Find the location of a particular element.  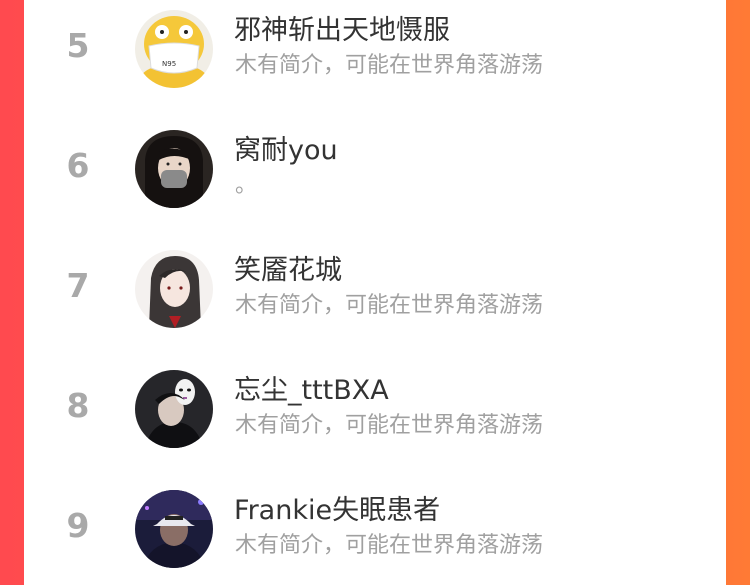

cap-guy-avatar-icon is located at coordinates (174, 529).